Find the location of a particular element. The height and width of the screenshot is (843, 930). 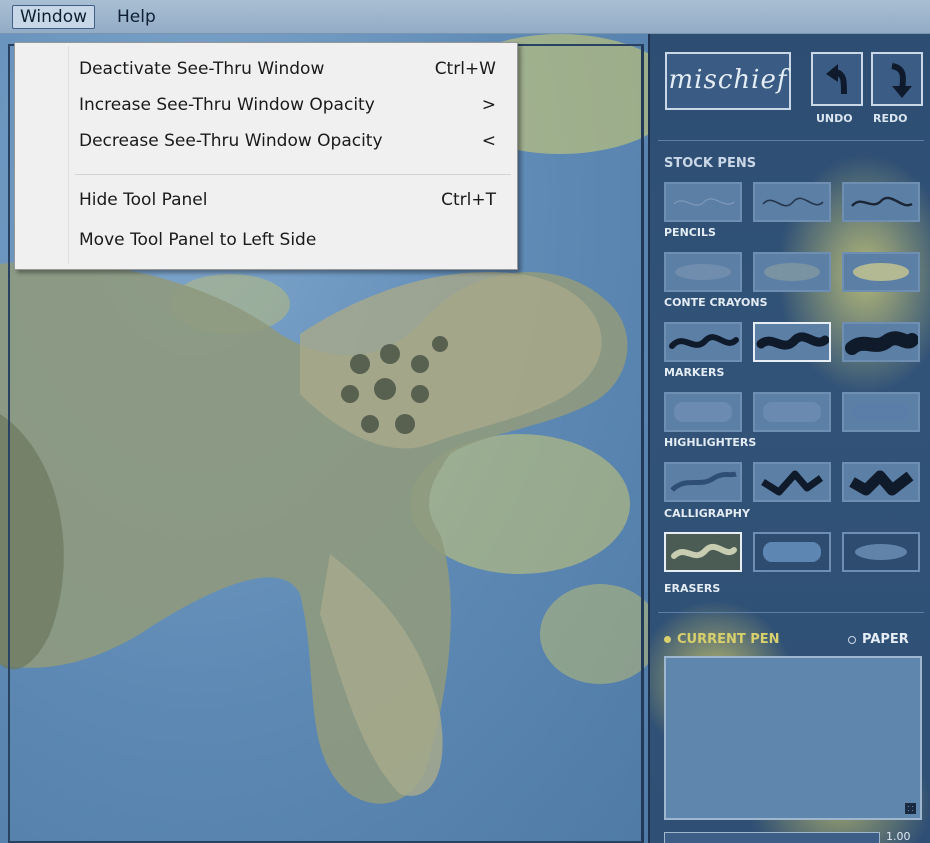

menu-item-move-tool-panel: Move Tool Panel to Left Side is located at coordinates (265, 240).